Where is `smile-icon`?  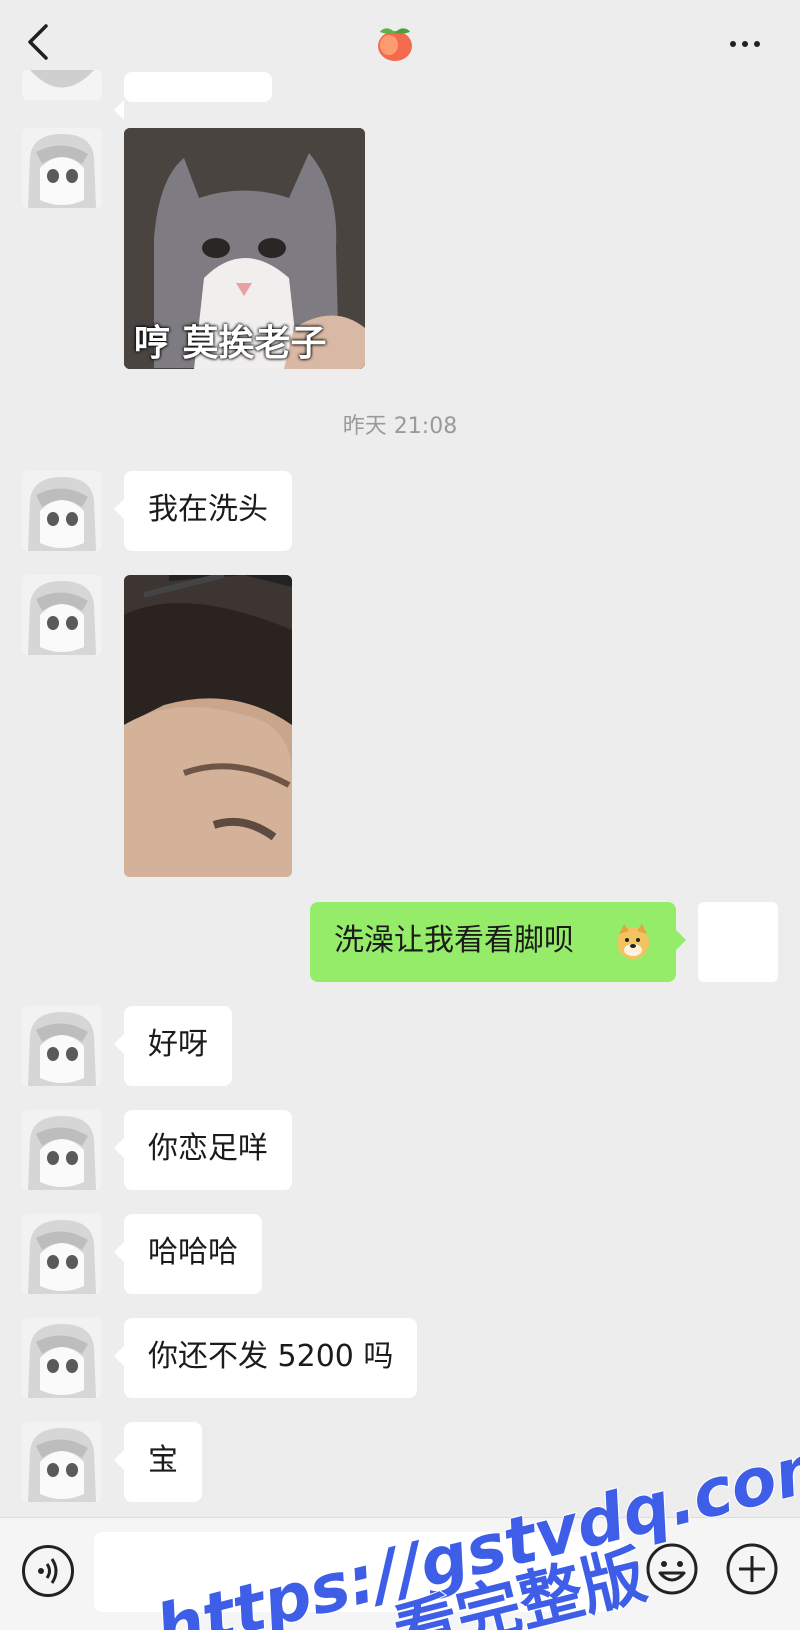
smile-icon is located at coordinates (672, 1569).